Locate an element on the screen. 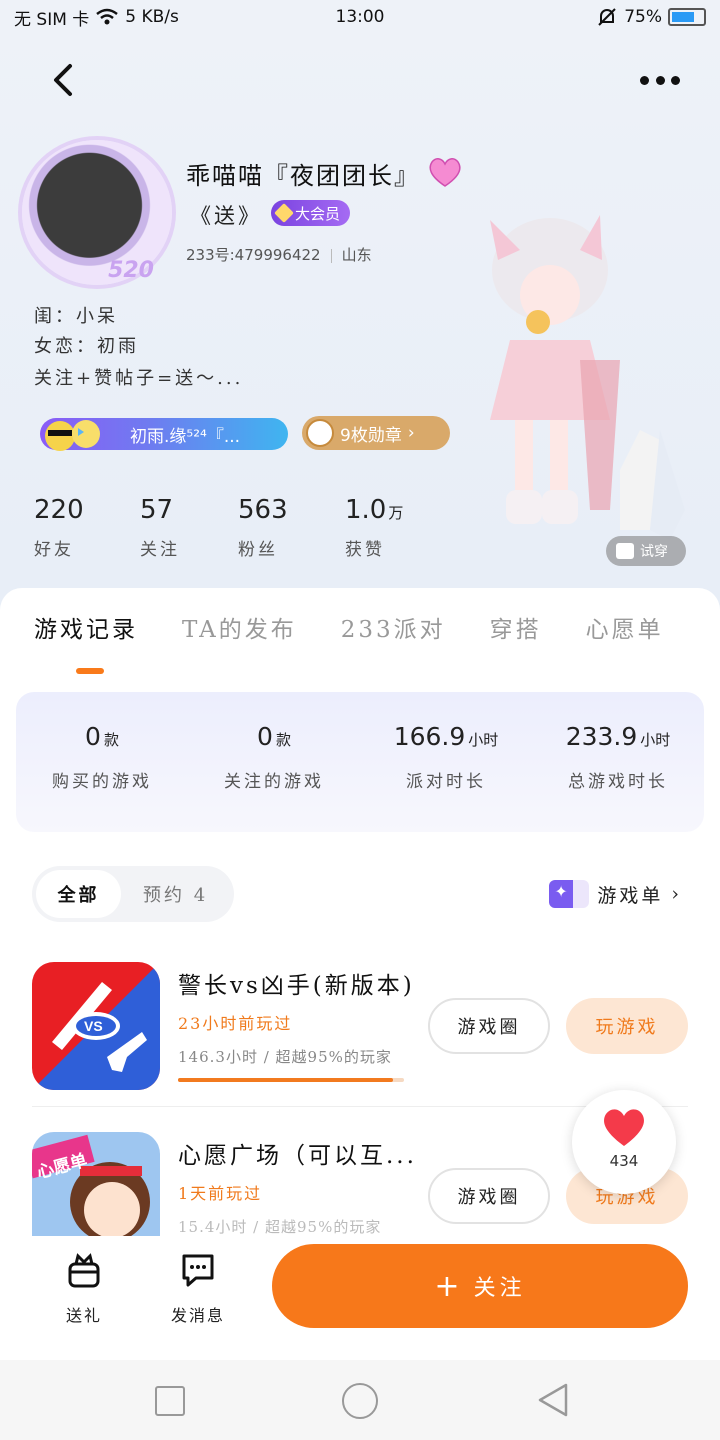 This screenshot has width=720, height=1440. play-hours: 15.4小时 / 超越95%的玩家 is located at coordinates (280, 1227).